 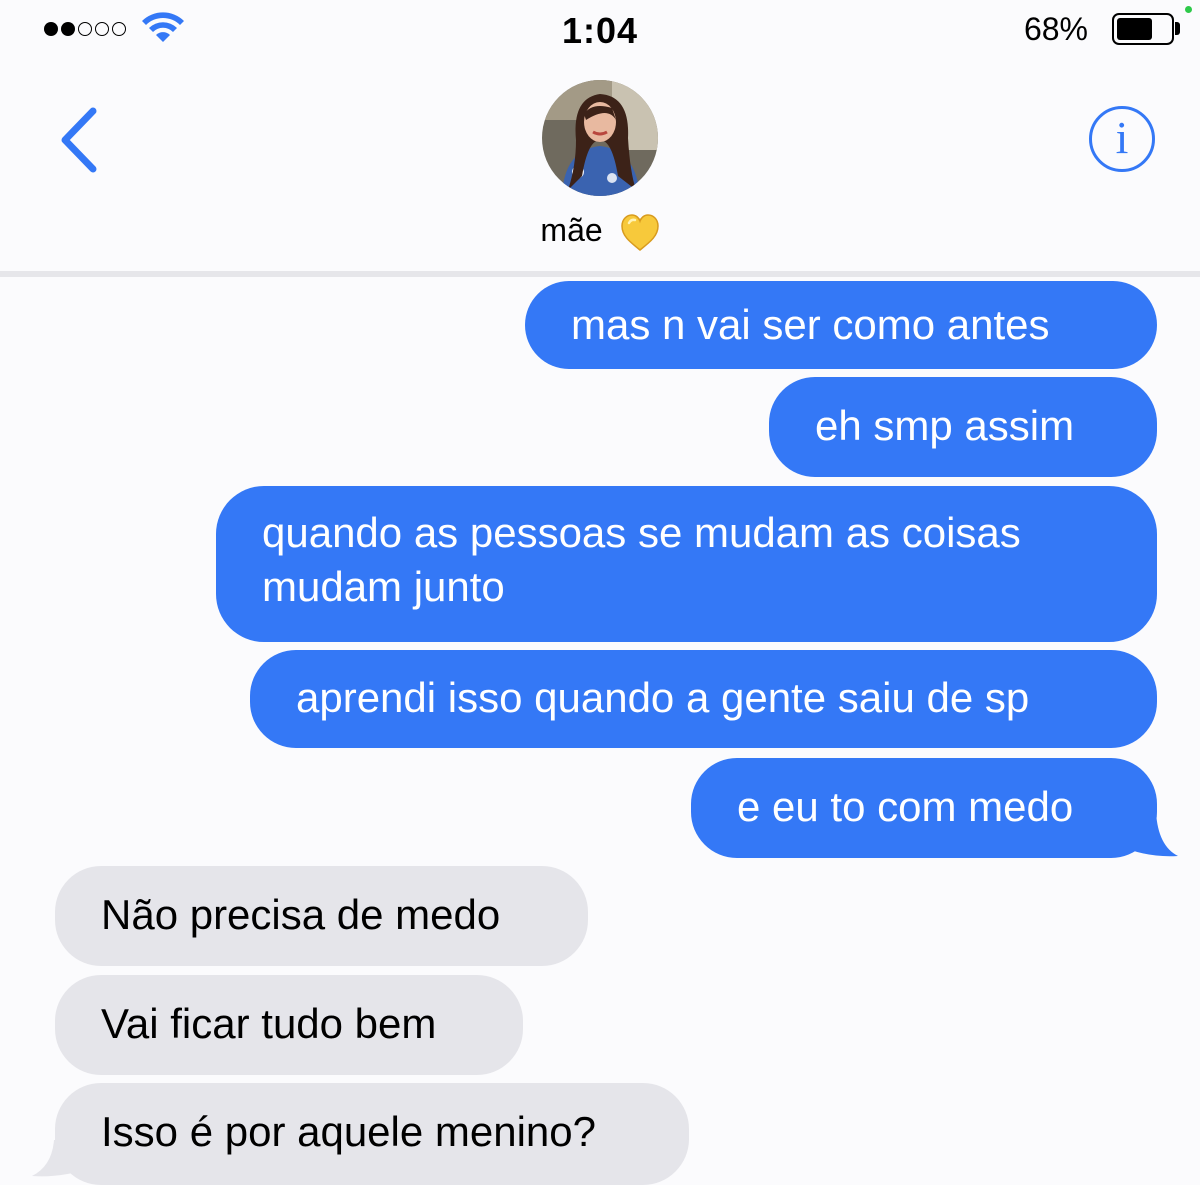 I want to click on message-bubble-sent: aprendi isso quando a gente saiu de sp, so click(x=703, y=699).